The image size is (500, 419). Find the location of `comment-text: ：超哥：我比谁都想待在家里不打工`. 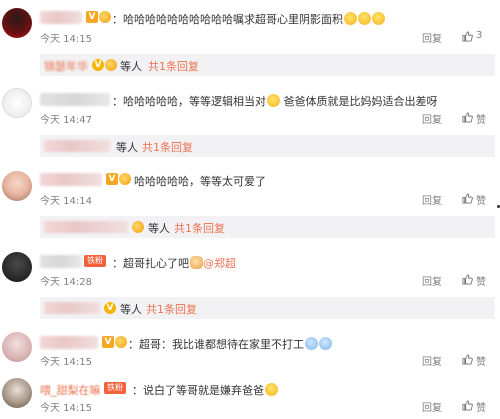

comment-text: ：超哥：我比谁都想待在家里不打工 is located at coordinates (230, 344).